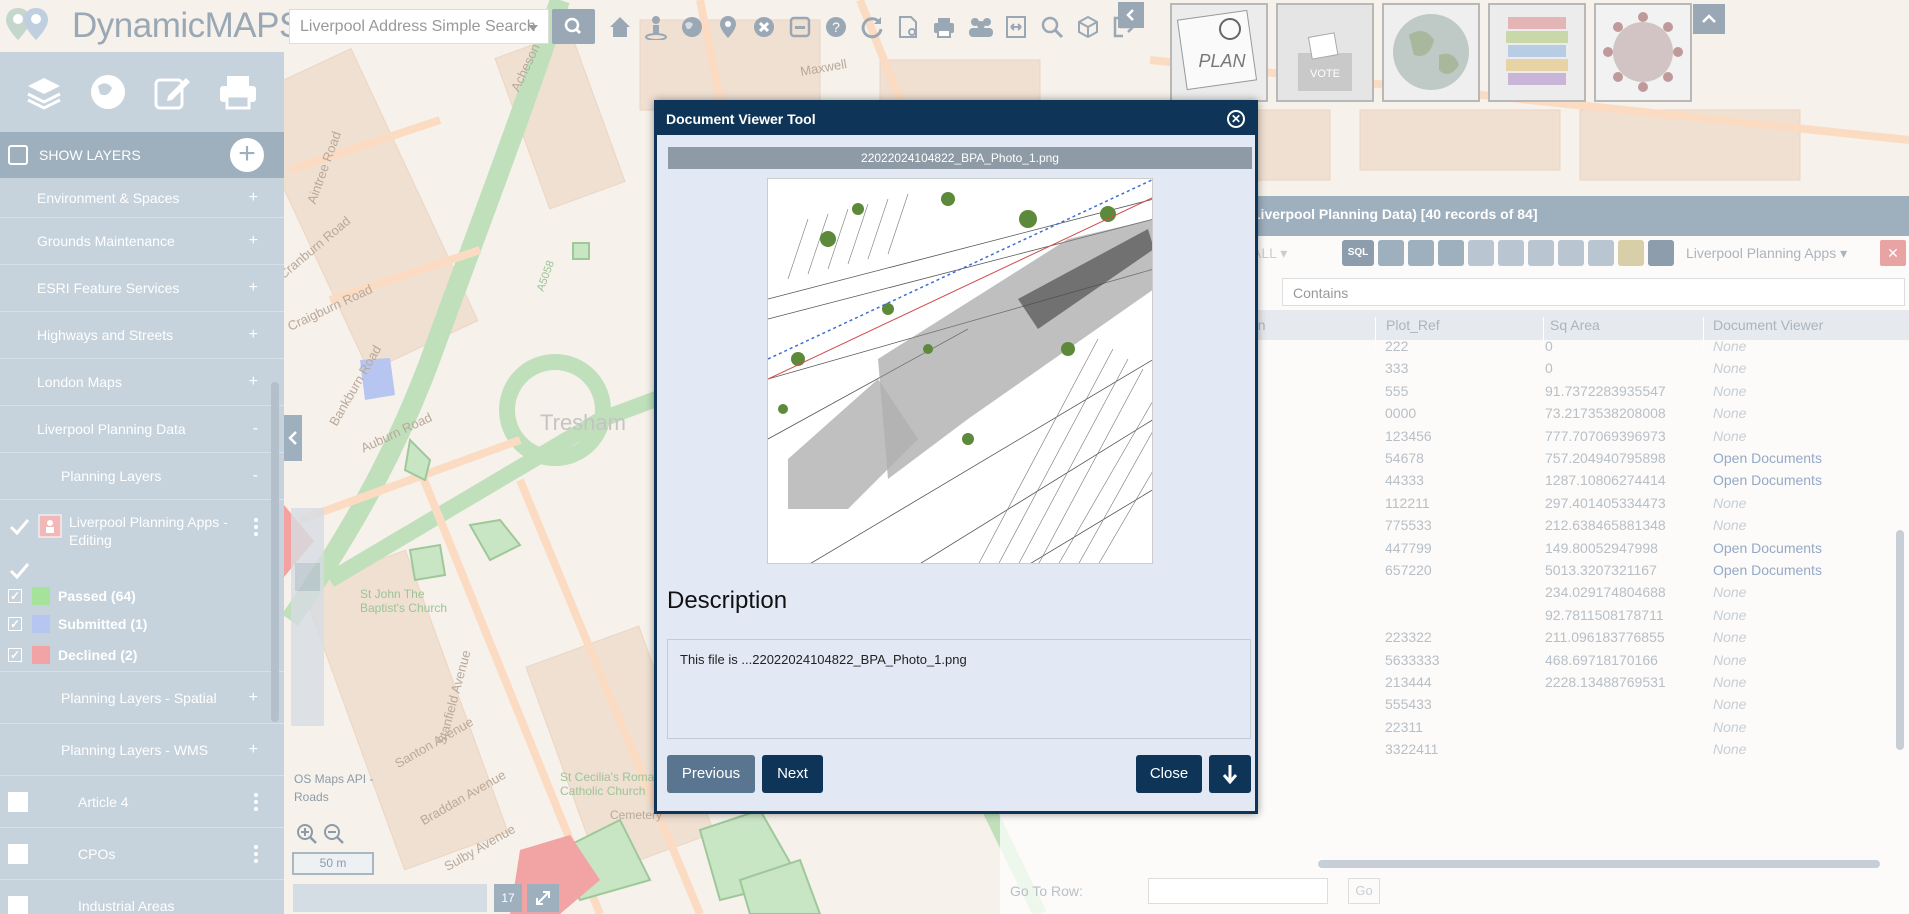 This screenshot has width=1909, height=914. I want to click on report-icon, so click(1631, 253).